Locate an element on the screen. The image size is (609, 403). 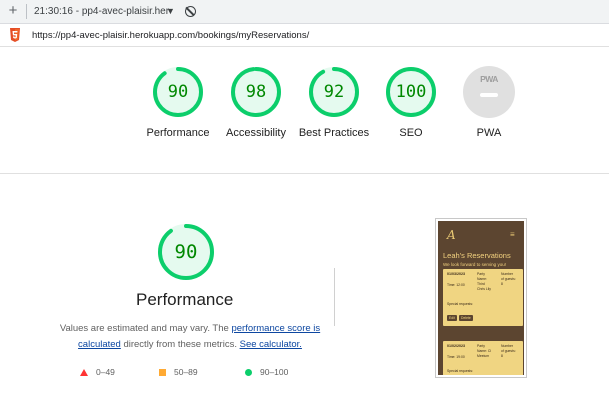
booking-party-line: Chris Lily is located at coordinates (484, 289).